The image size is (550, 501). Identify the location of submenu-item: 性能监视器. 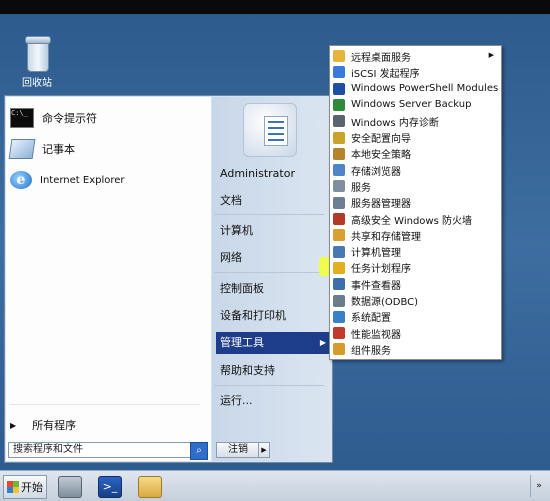
(414, 333).